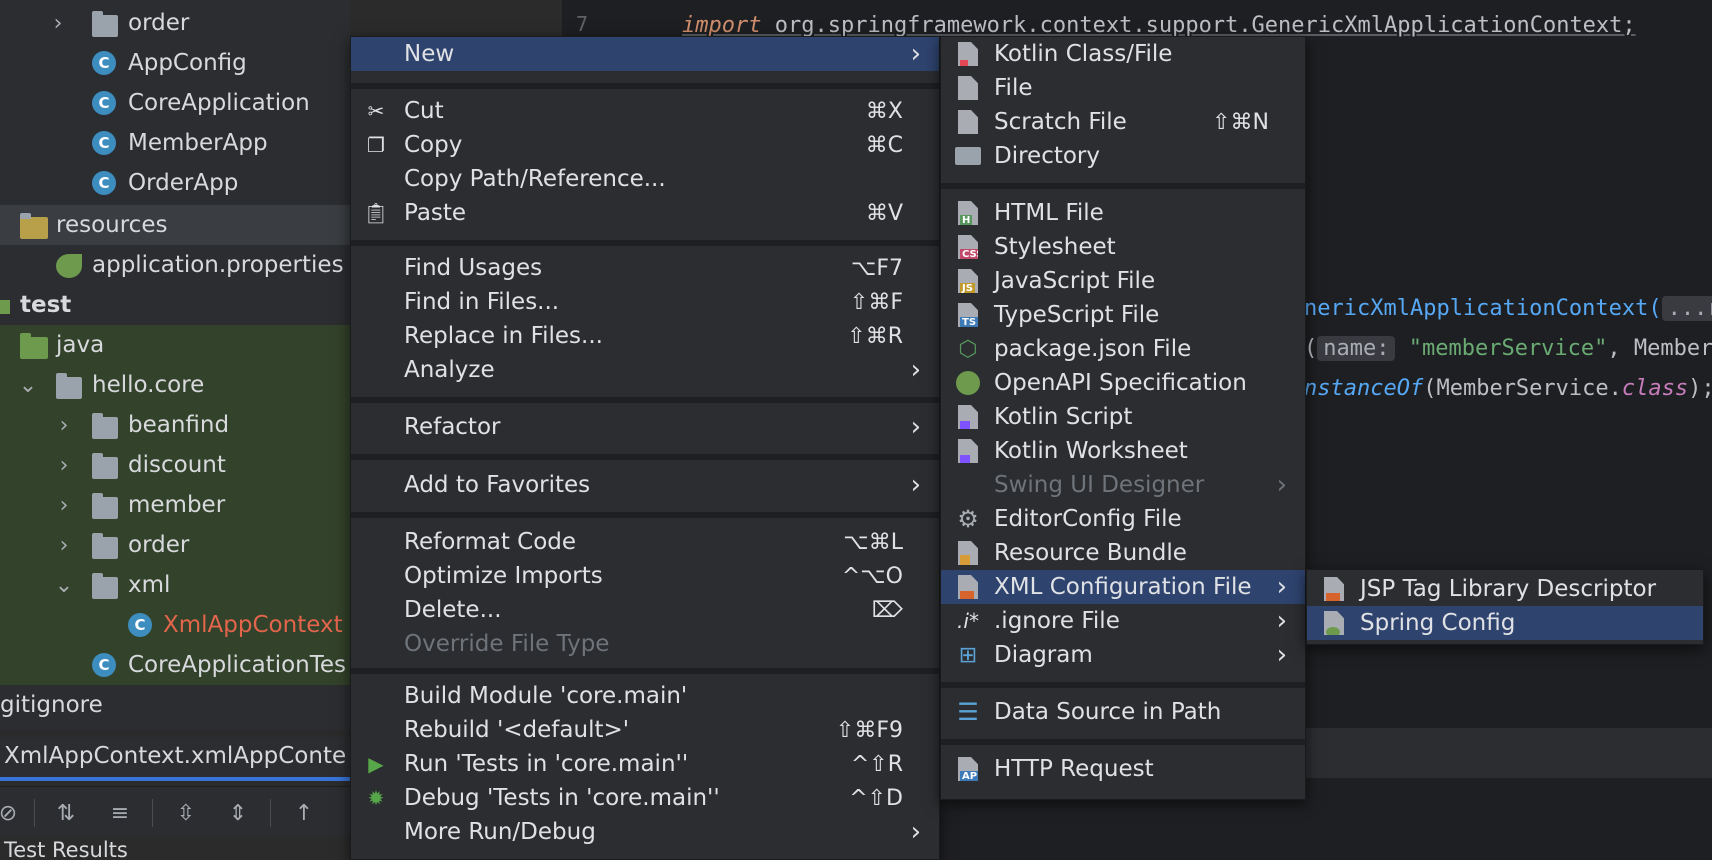 This screenshot has width=1712, height=860. I want to click on tree-item-order-test: › order, so click(175, 545).